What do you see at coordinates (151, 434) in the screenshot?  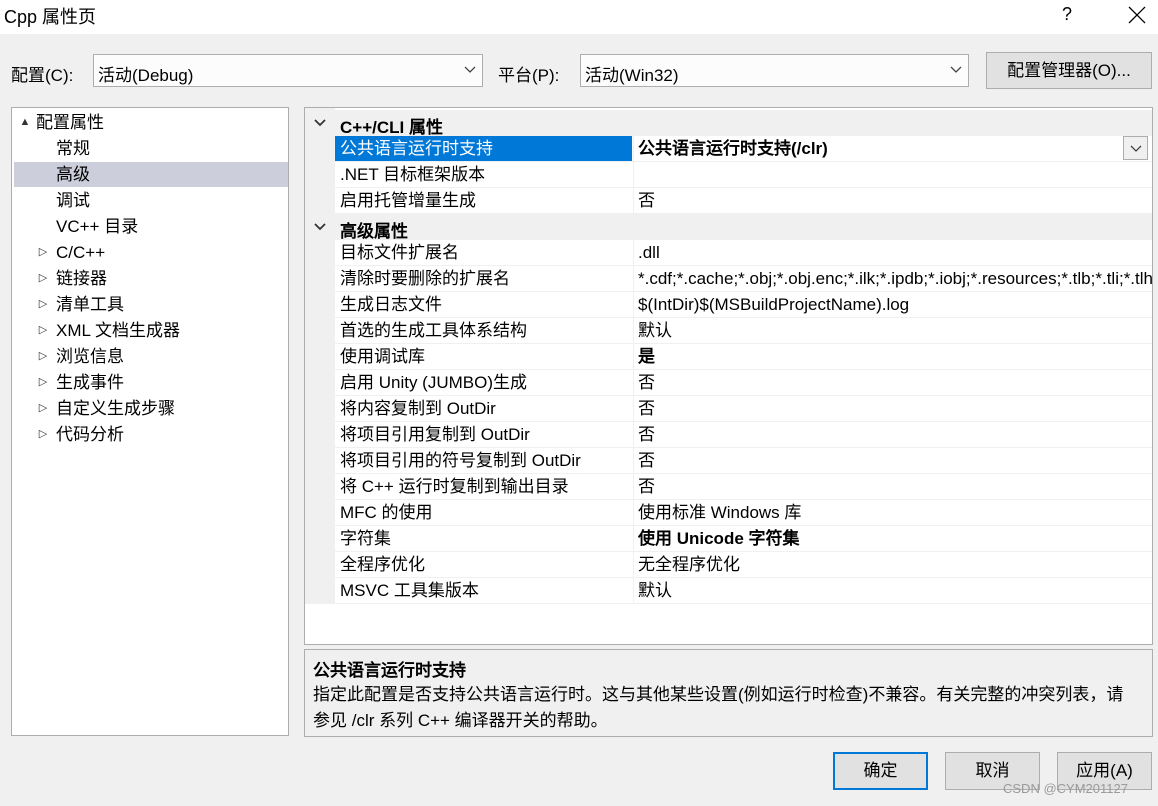 I see `tree-item: ▷ 代码分析` at bounding box center [151, 434].